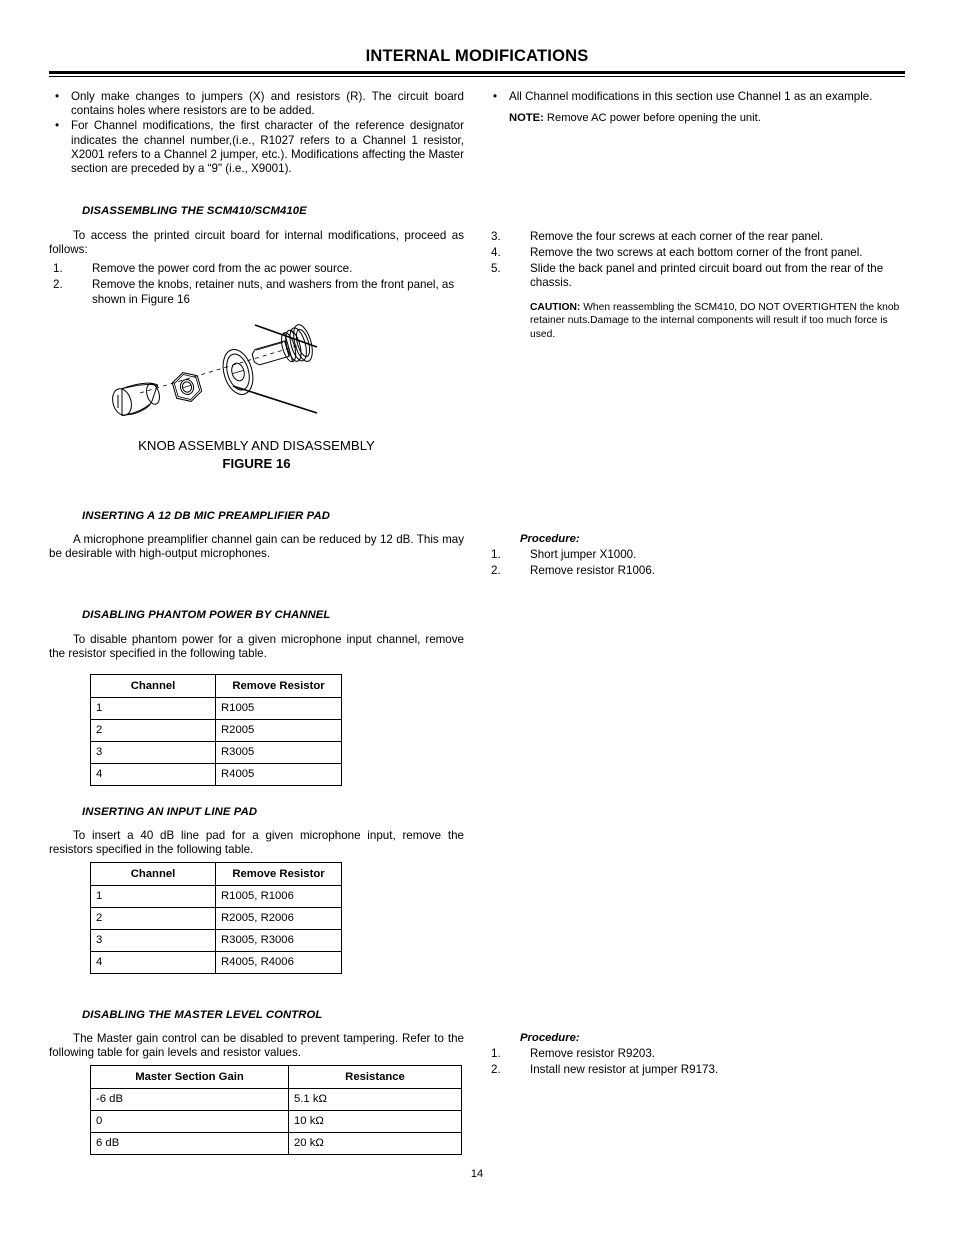 The width and height of the screenshot is (954, 1235). Describe the element at coordinates (593, 1053) in the screenshot. I see `list-text: Remove resistor R9203.` at that location.